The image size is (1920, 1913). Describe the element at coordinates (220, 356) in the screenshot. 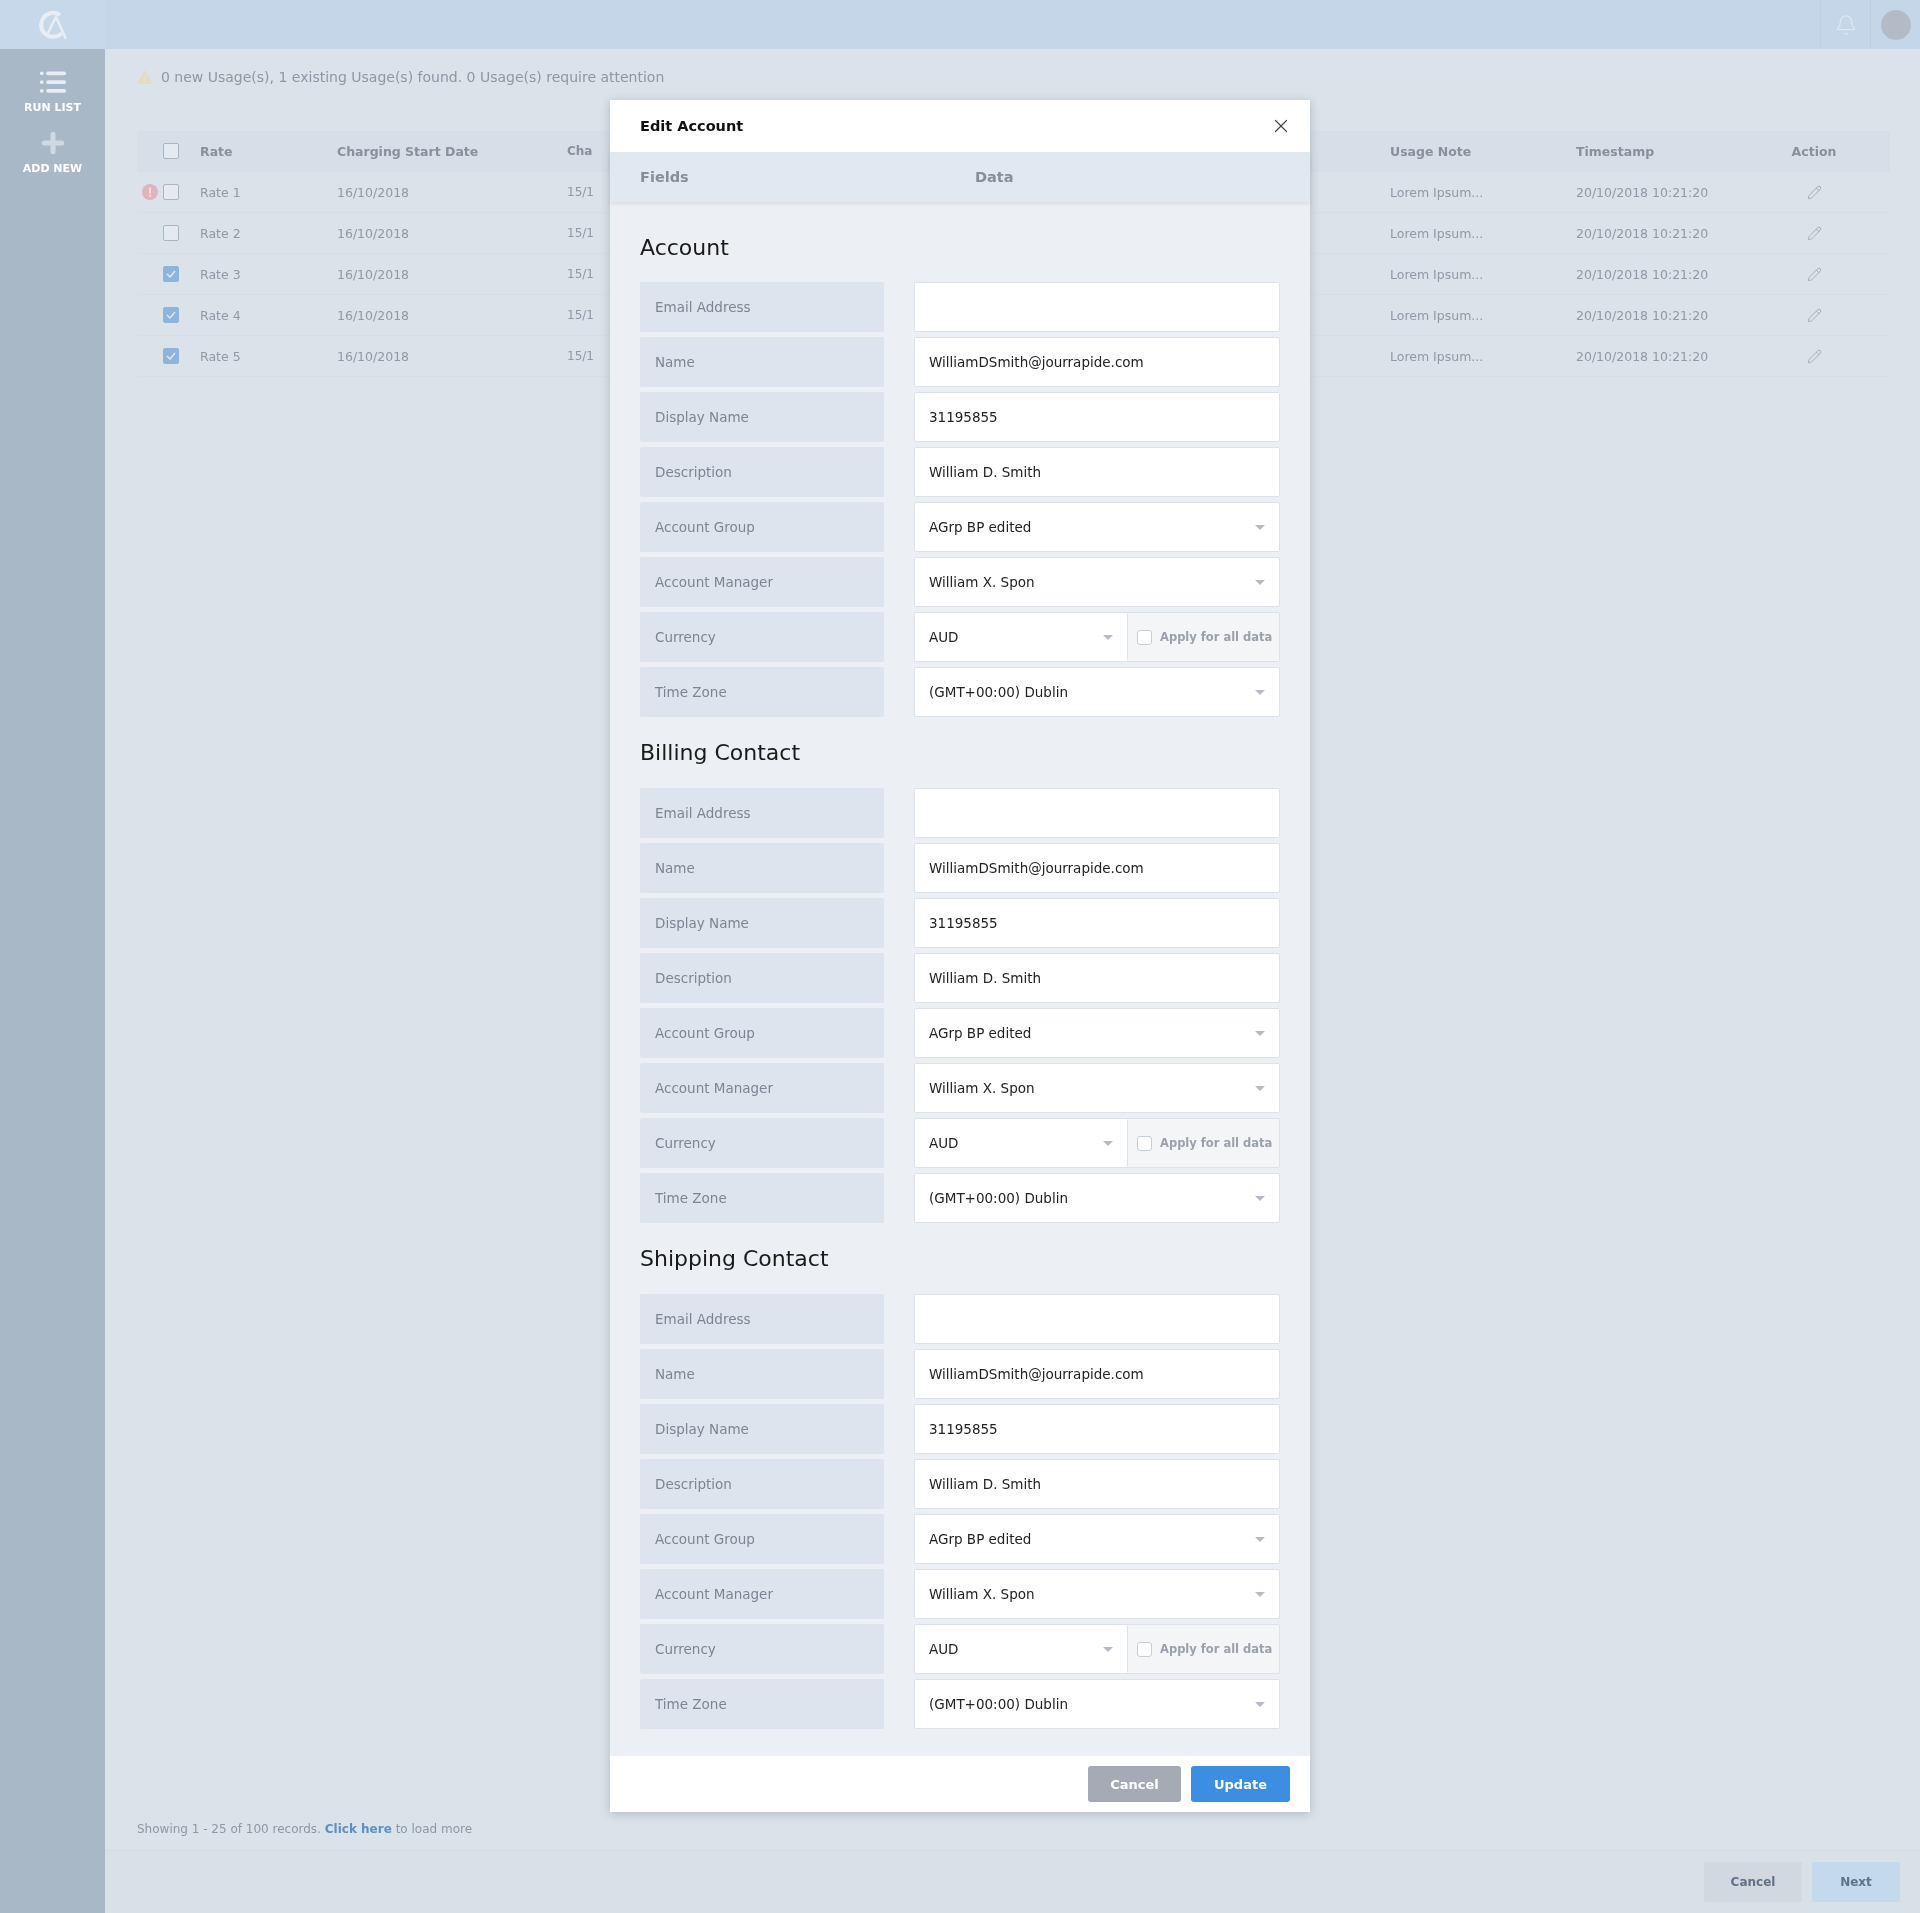

I see `table-cell: Rate 5` at that location.